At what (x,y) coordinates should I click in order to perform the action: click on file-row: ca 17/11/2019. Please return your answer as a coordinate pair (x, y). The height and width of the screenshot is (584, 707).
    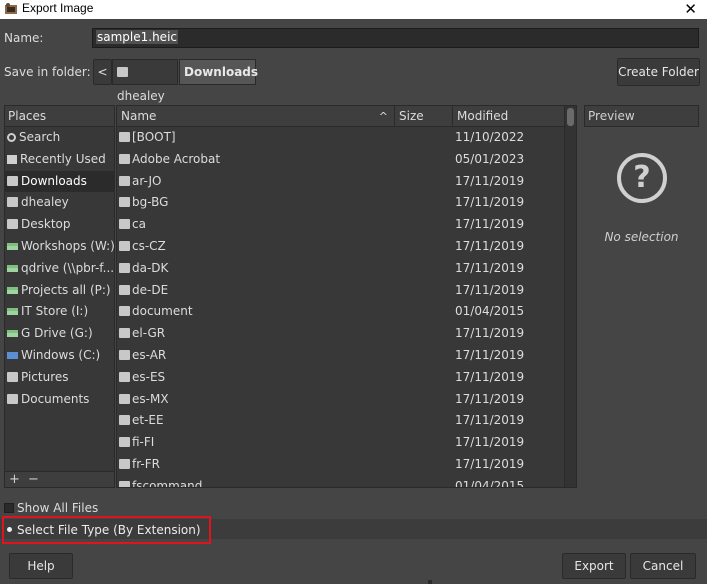
    Looking at the image, I should click on (341, 225).